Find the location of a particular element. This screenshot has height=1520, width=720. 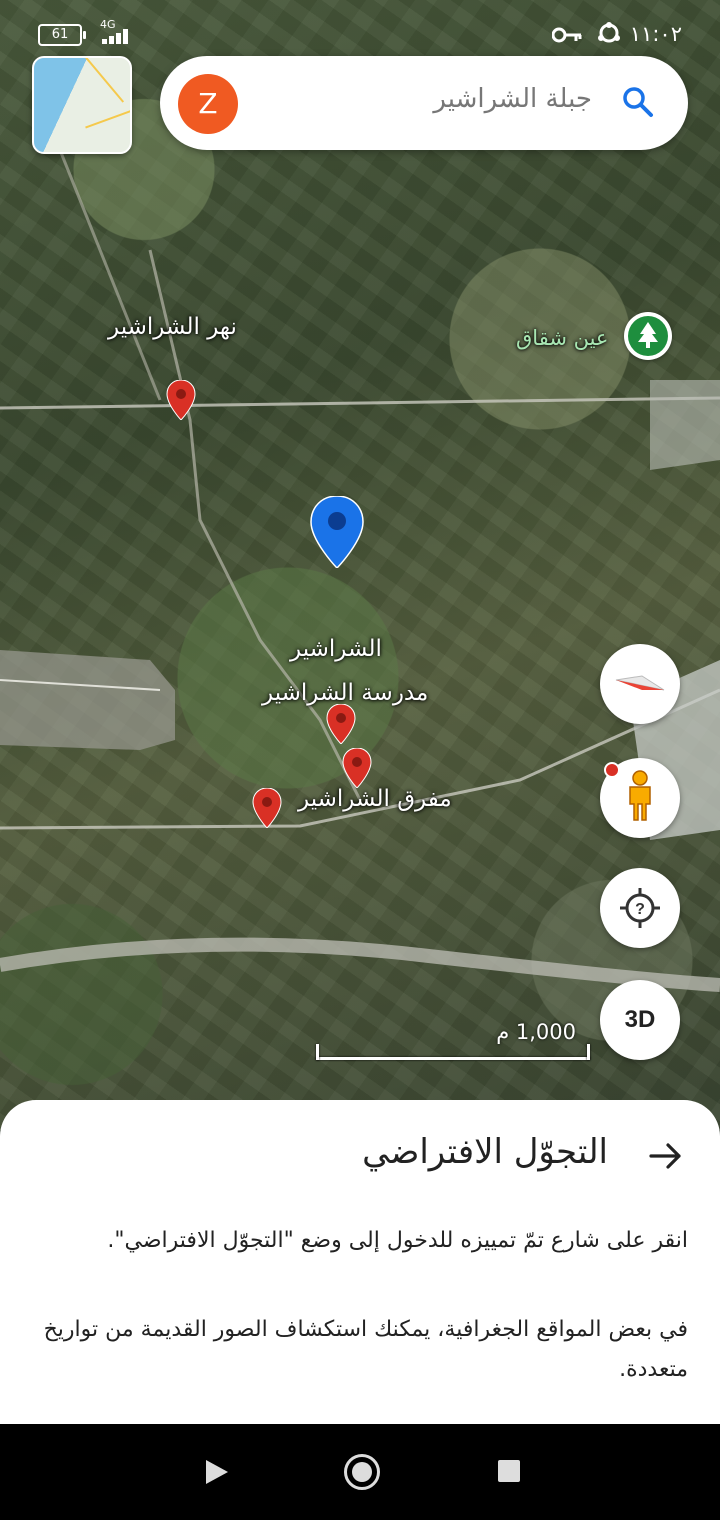

map-pin-junction is located at coordinates (267, 808).